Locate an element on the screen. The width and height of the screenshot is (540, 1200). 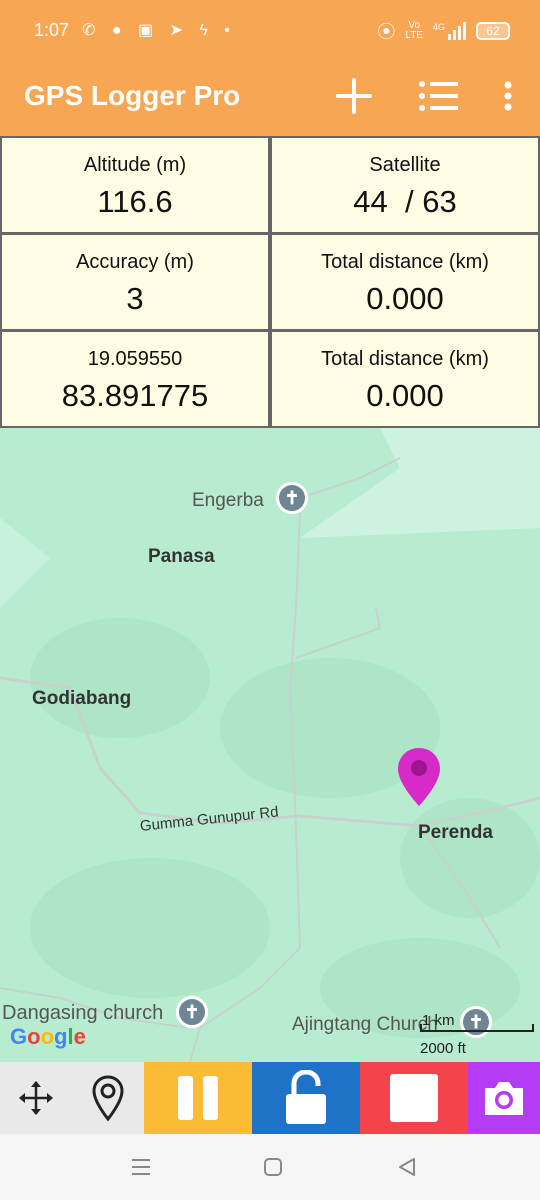
satellite-cell: Satellite 44 / 63 is located at coordinates (405, 185).